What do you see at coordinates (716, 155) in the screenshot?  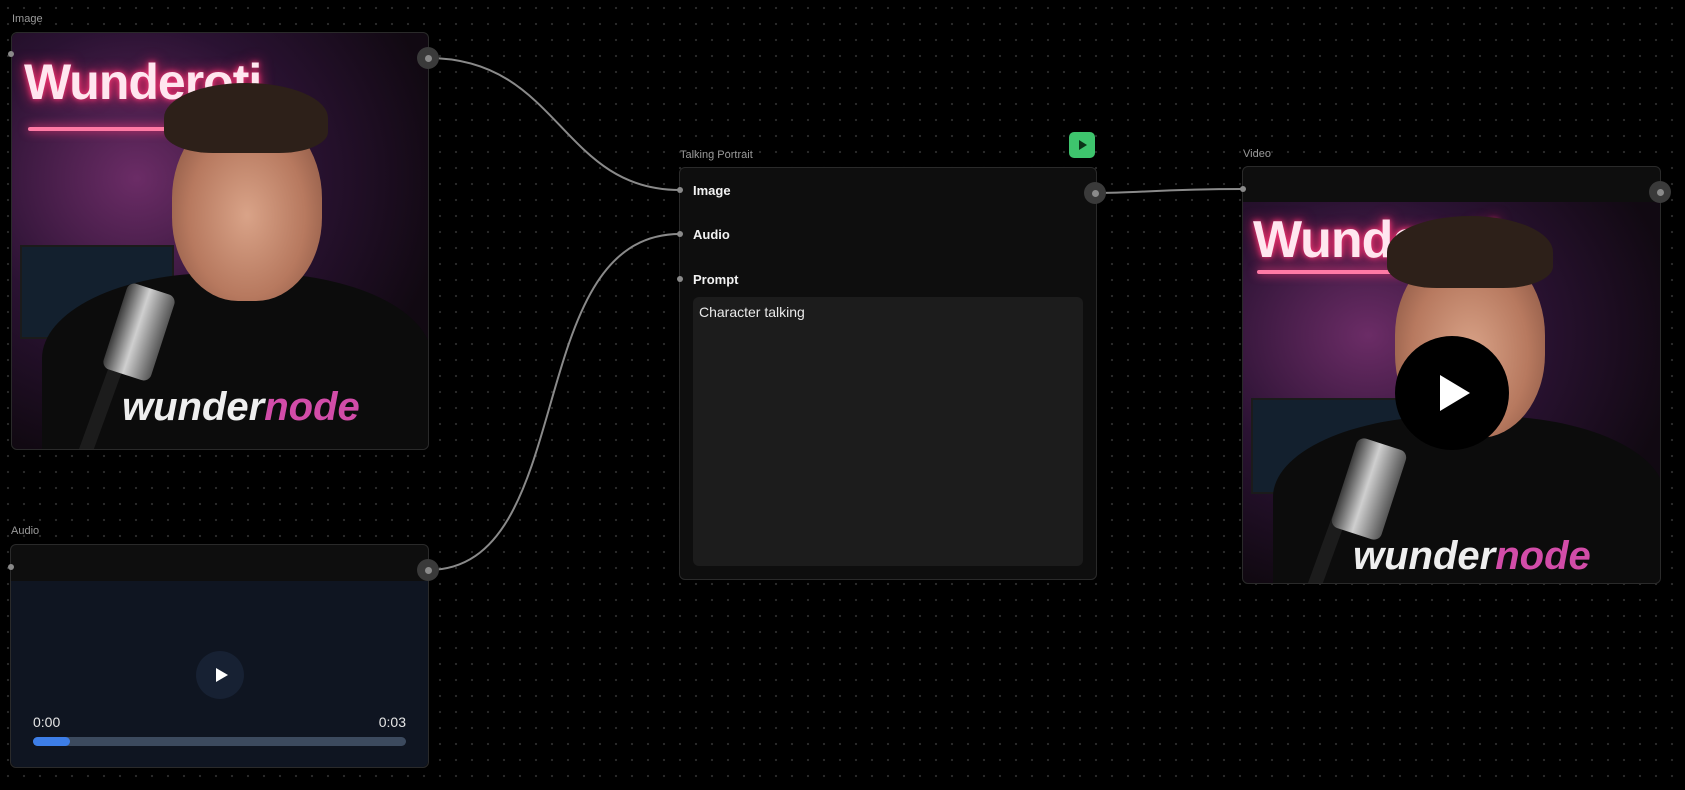 I see `talking-portrait-title: Talking Portrait` at bounding box center [716, 155].